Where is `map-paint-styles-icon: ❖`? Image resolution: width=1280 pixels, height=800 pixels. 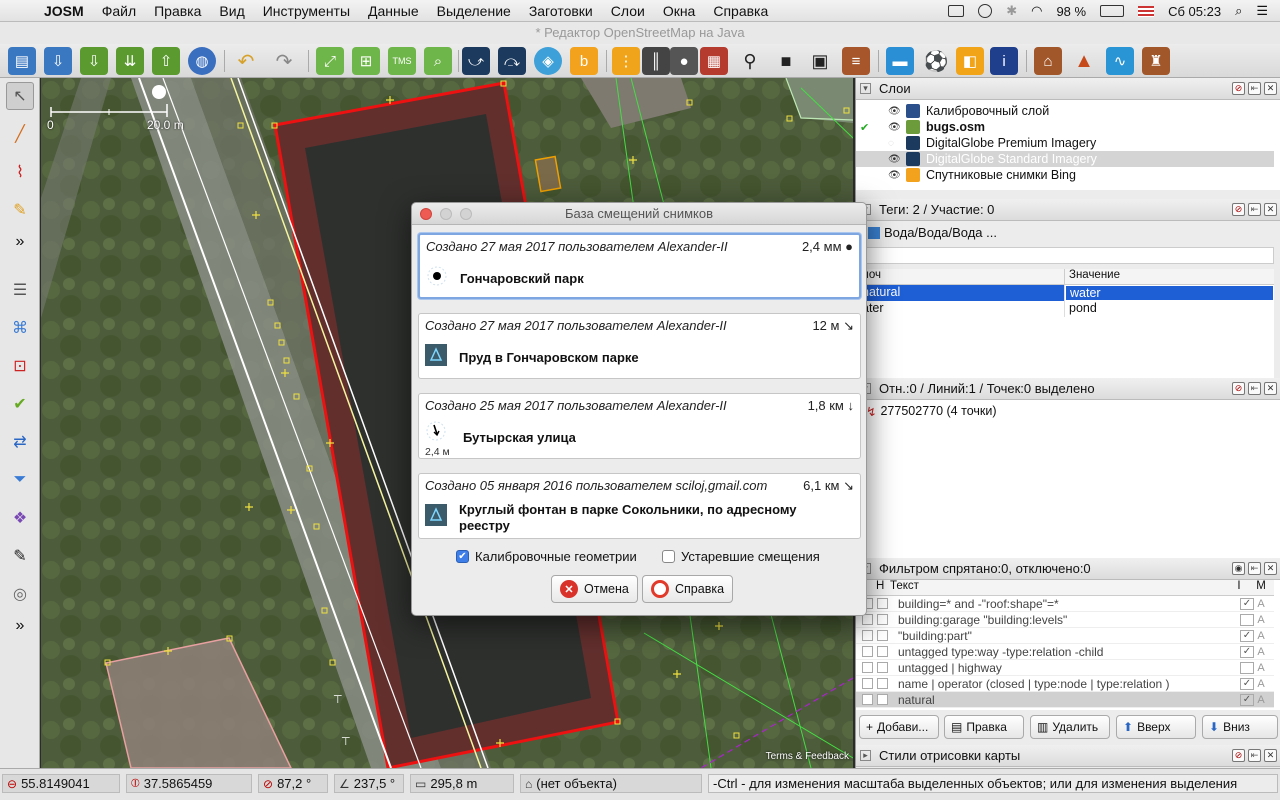 map-paint-styles-icon: ❖ is located at coordinates (20, 518).